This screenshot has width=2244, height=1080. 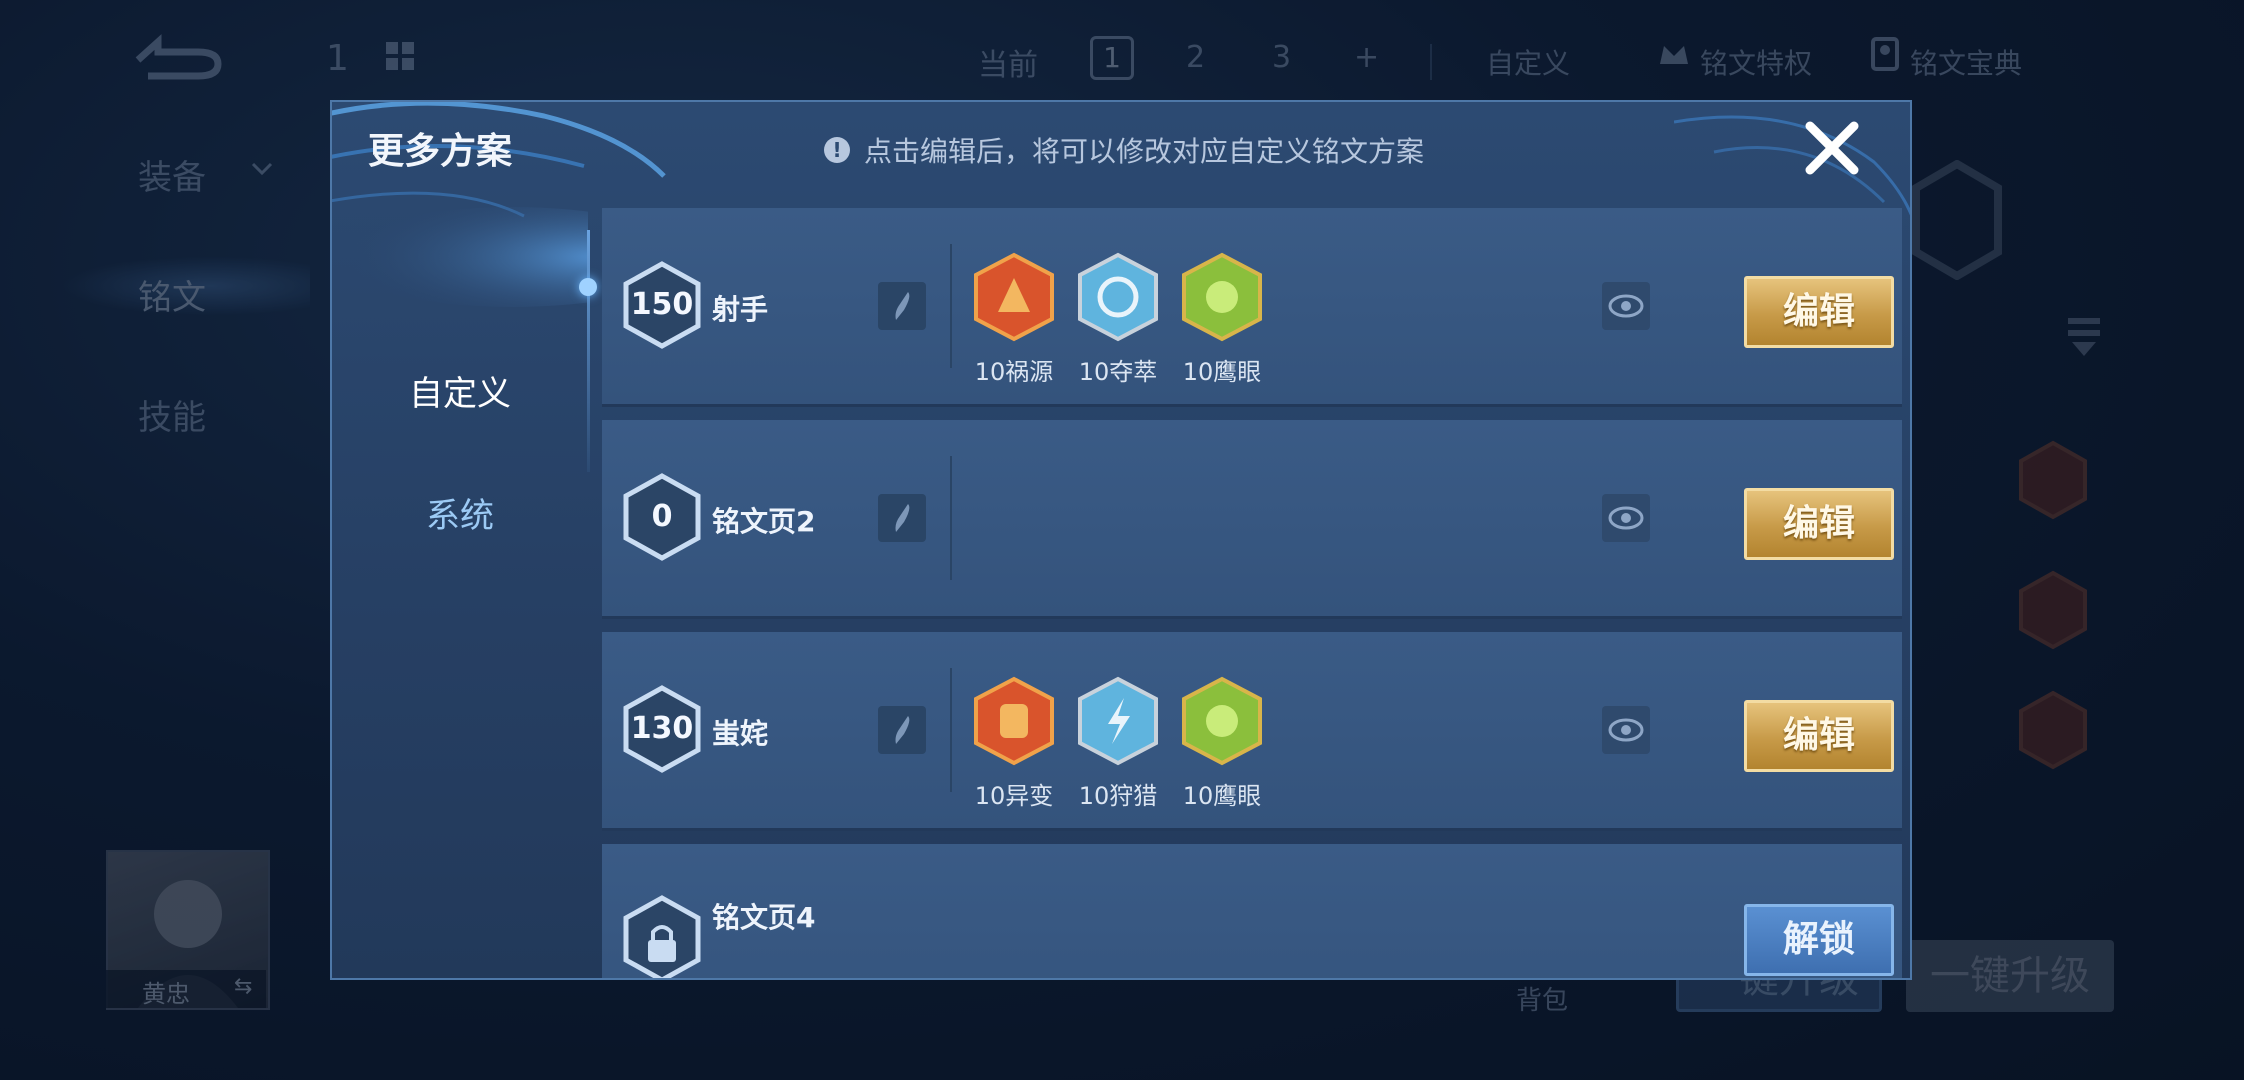 What do you see at coordinates (764, 917) in the screenshot?
I see `scheme-name: 铭文页4` at bounding box center [764, 917].